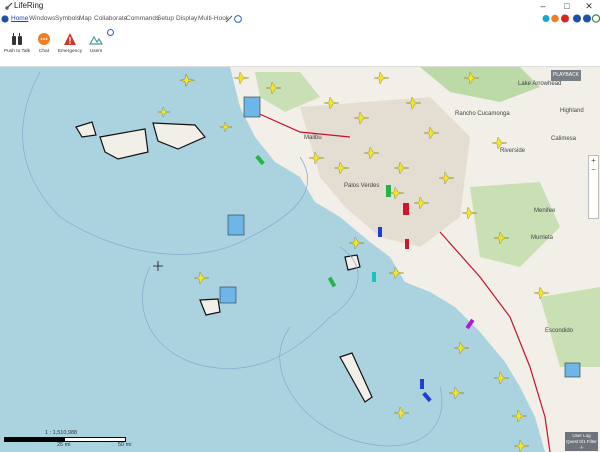 The width and height of the screenshot is (600, 452). What do you see at coordinates (300, 6) in the screenshot?
I see `title-bar: LifeRing – □ ✕` at bounding box center [300, 6].